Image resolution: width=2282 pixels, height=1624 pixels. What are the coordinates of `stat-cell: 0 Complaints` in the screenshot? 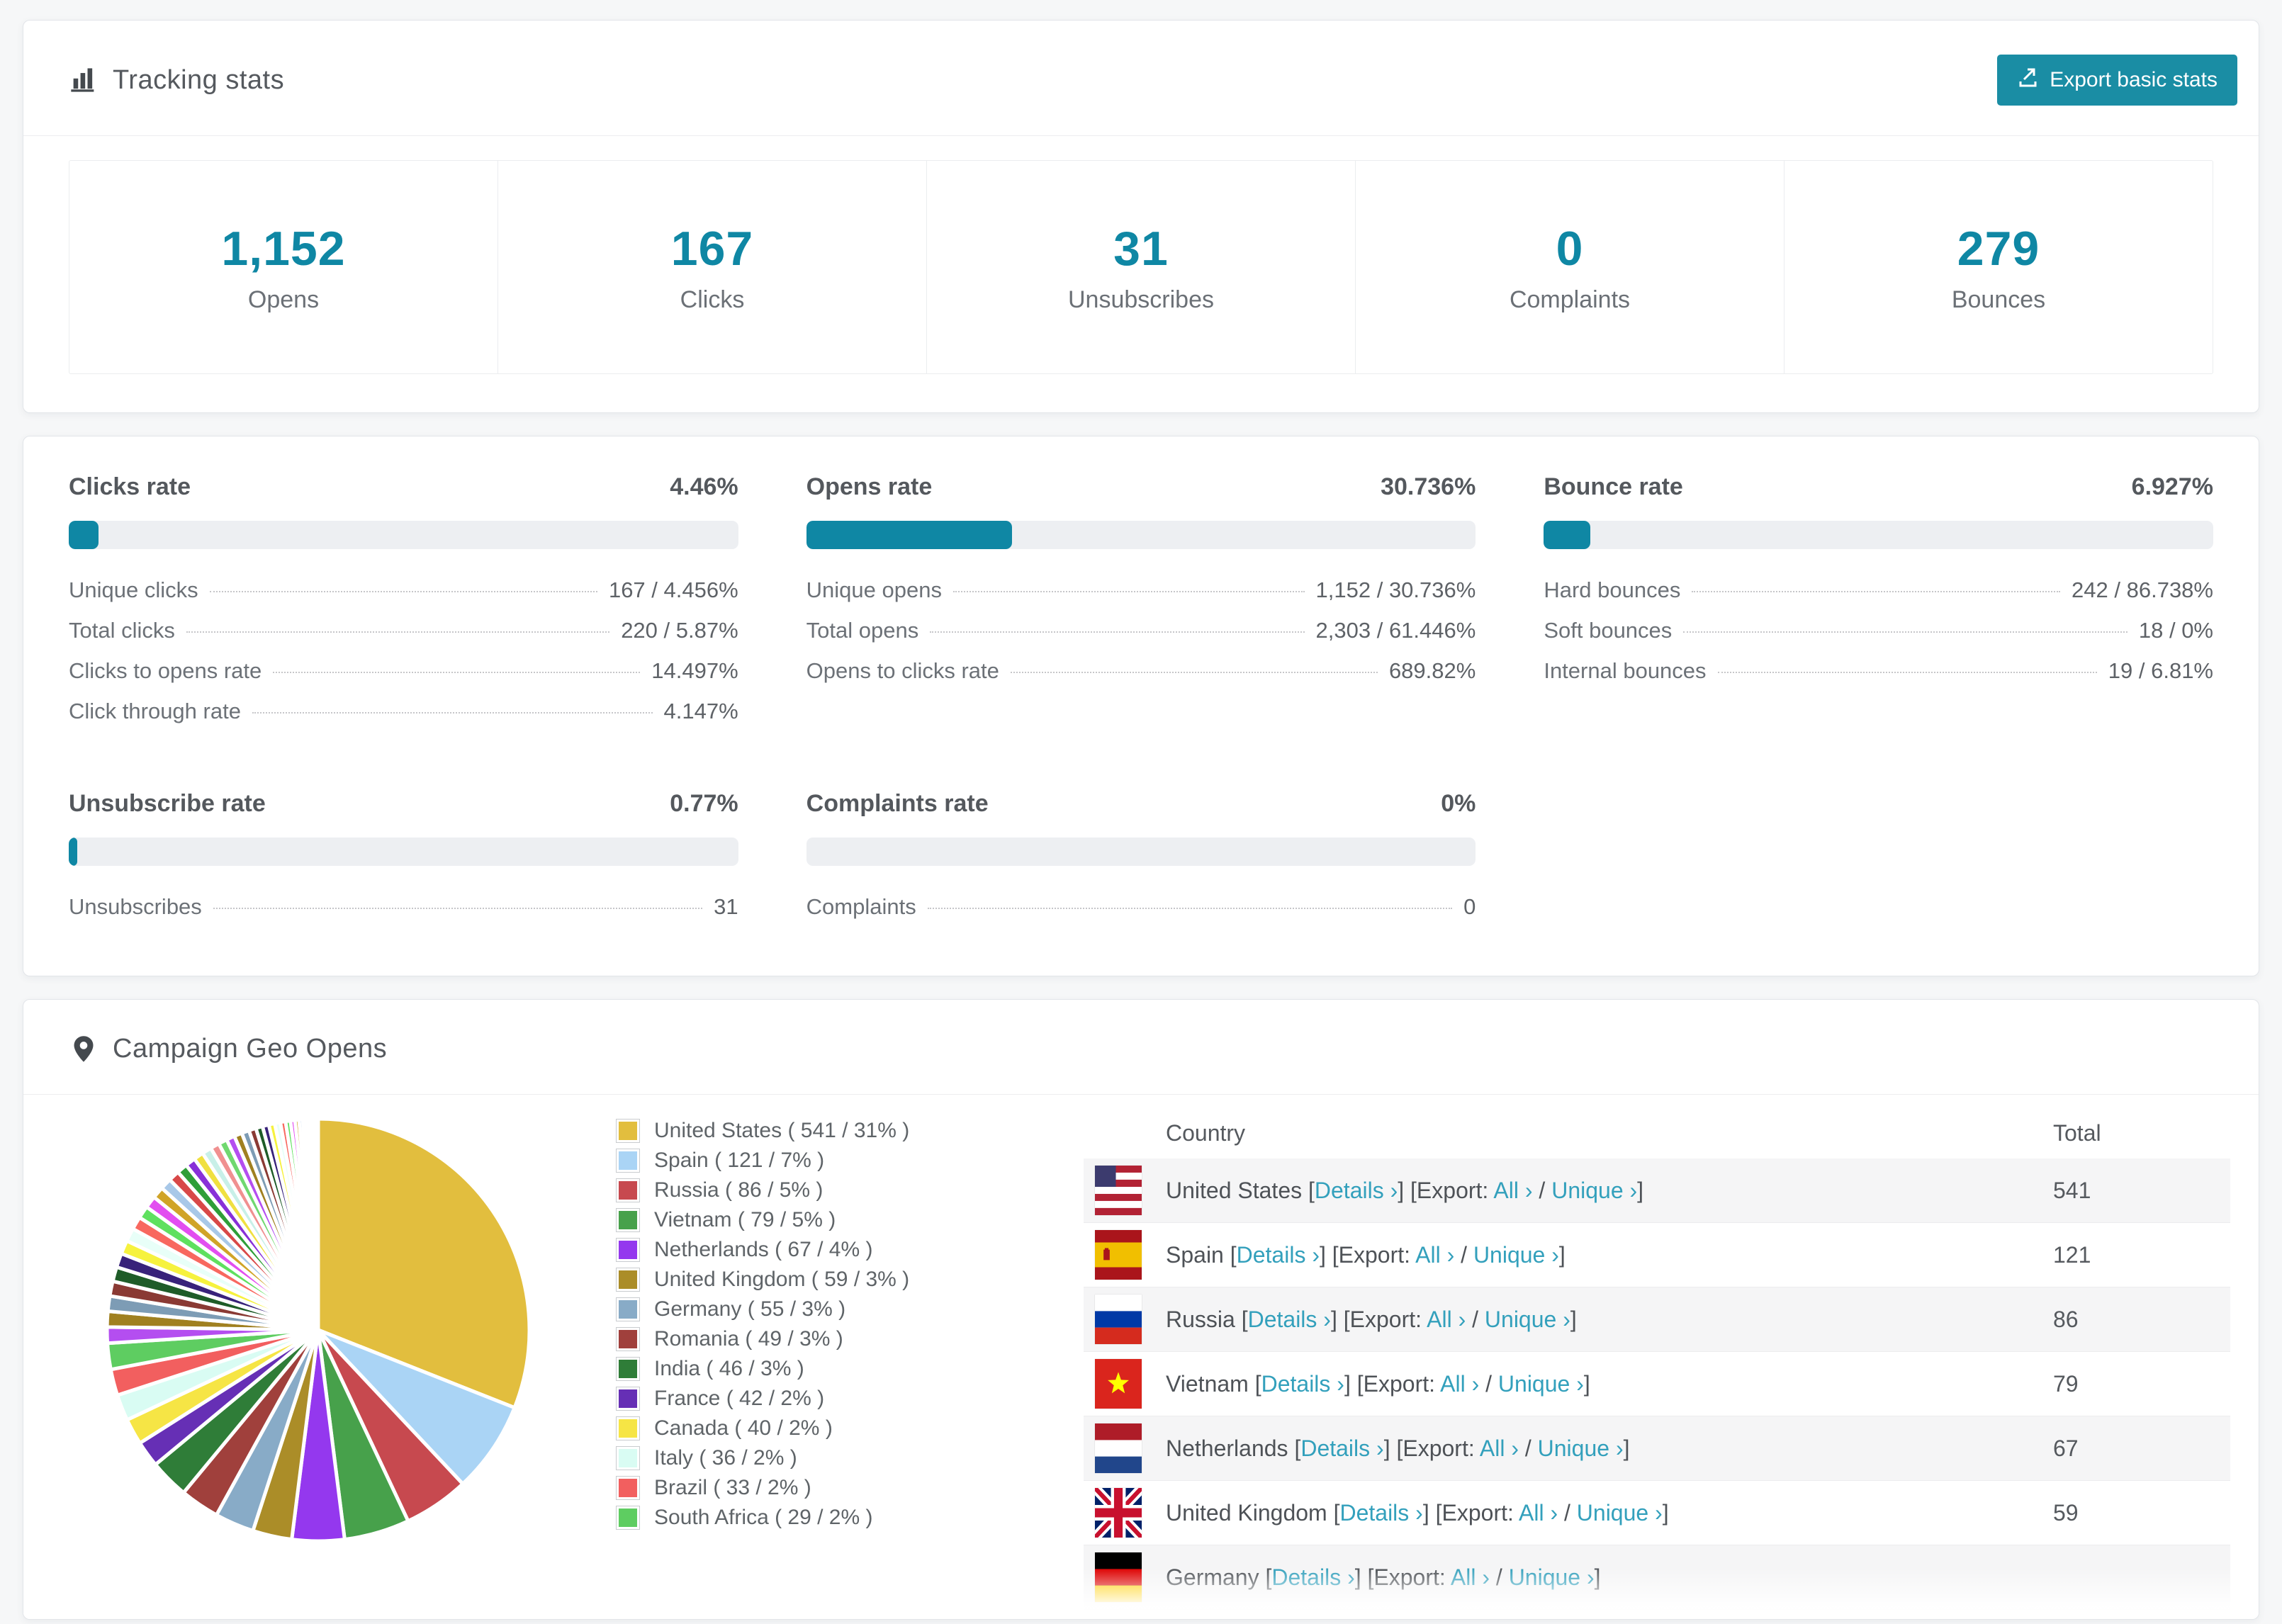 It's located at (1570, 267).